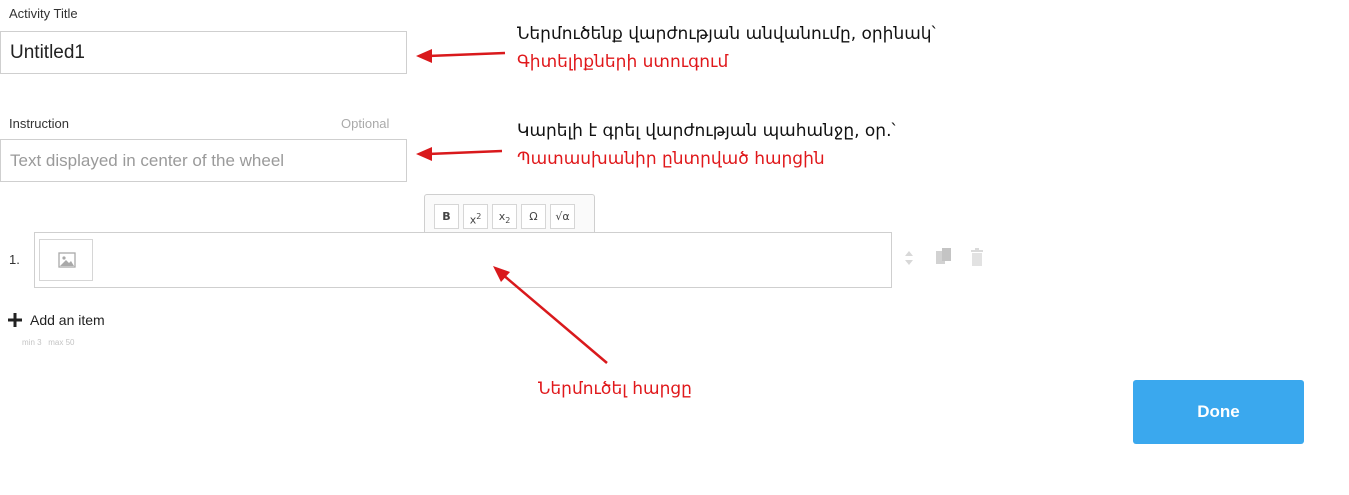 The image size is (1349, 495). Describe the element at coordinates (706, 131) in the screenshot. I see `instruction-annotation: Կարելի է գրել վարժության պահանջը, օր.՝` at that location.